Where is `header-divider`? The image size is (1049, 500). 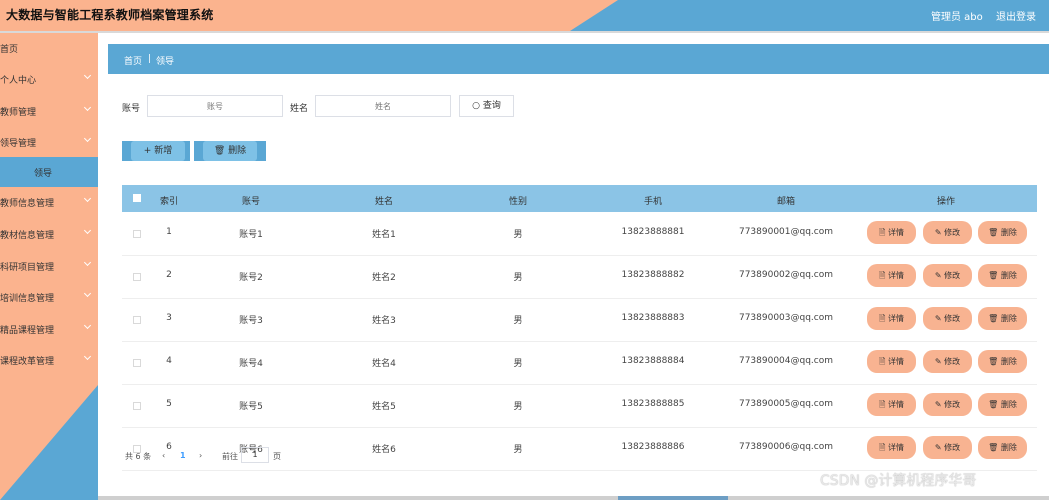 header-divider is located at coordinates (524, 32).